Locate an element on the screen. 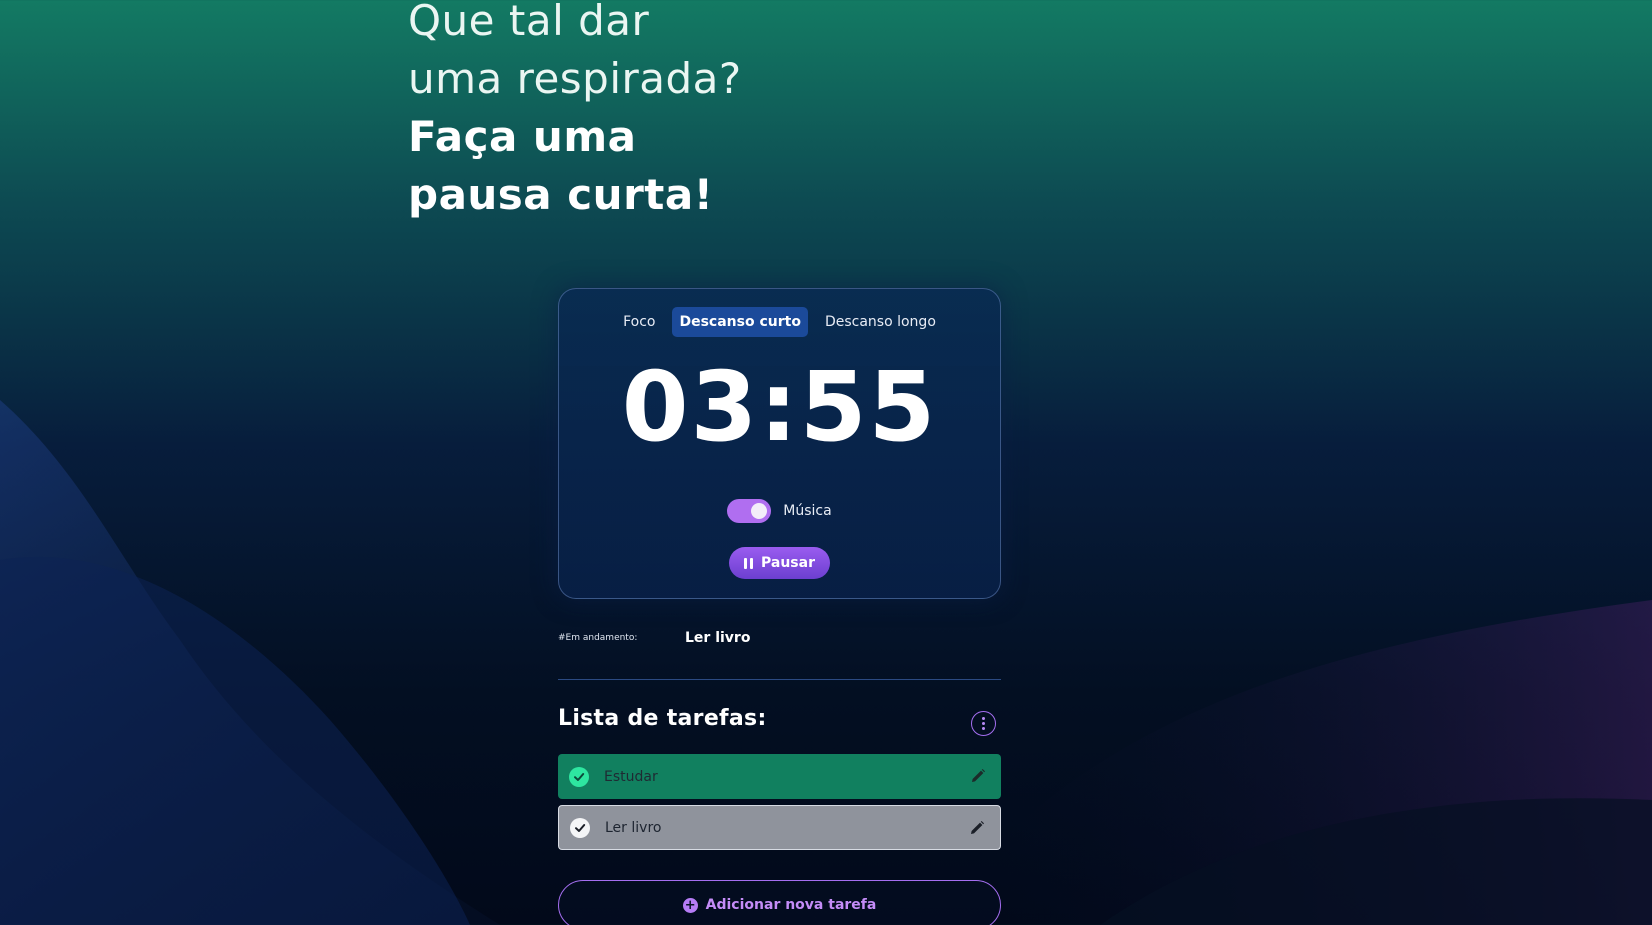 The image size is (1652, 925). add-task-label: Adicionar nova tarefa is located at coordinates (791, 905).